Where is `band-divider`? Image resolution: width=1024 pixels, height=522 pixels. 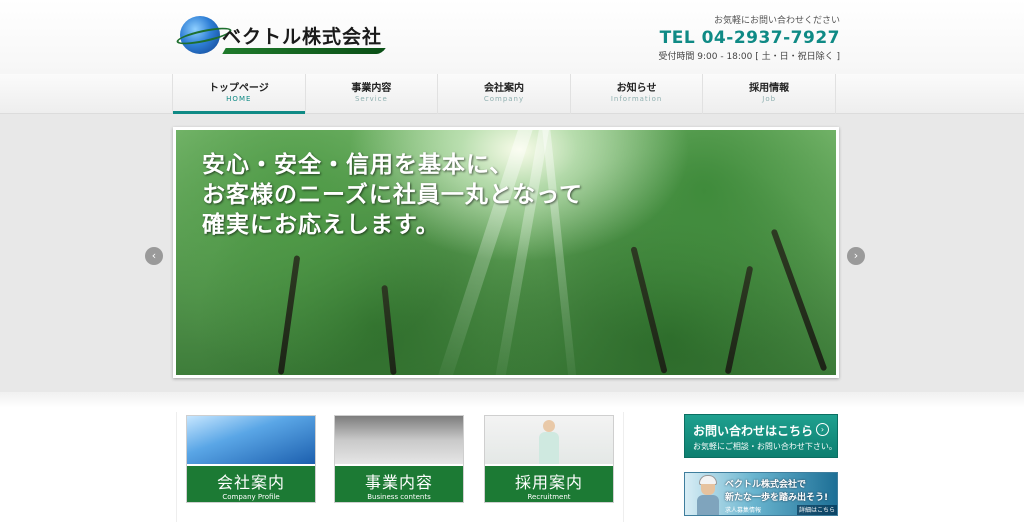
band-divider is located at coordinates (512, 400).